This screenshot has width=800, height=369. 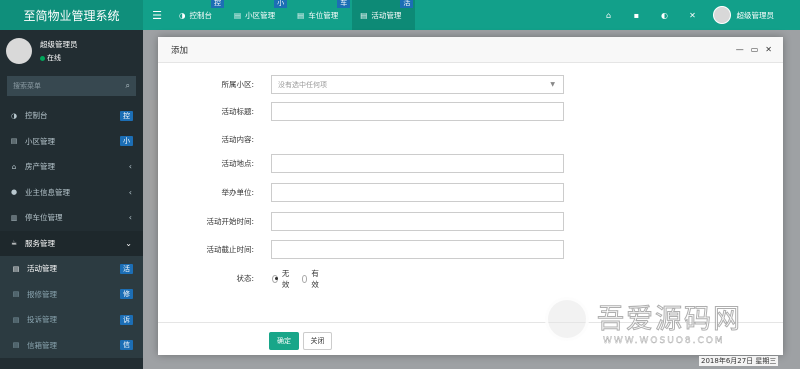 I want to click on sidebar-user-name: 超级管理员, so click(x=59, y=44).